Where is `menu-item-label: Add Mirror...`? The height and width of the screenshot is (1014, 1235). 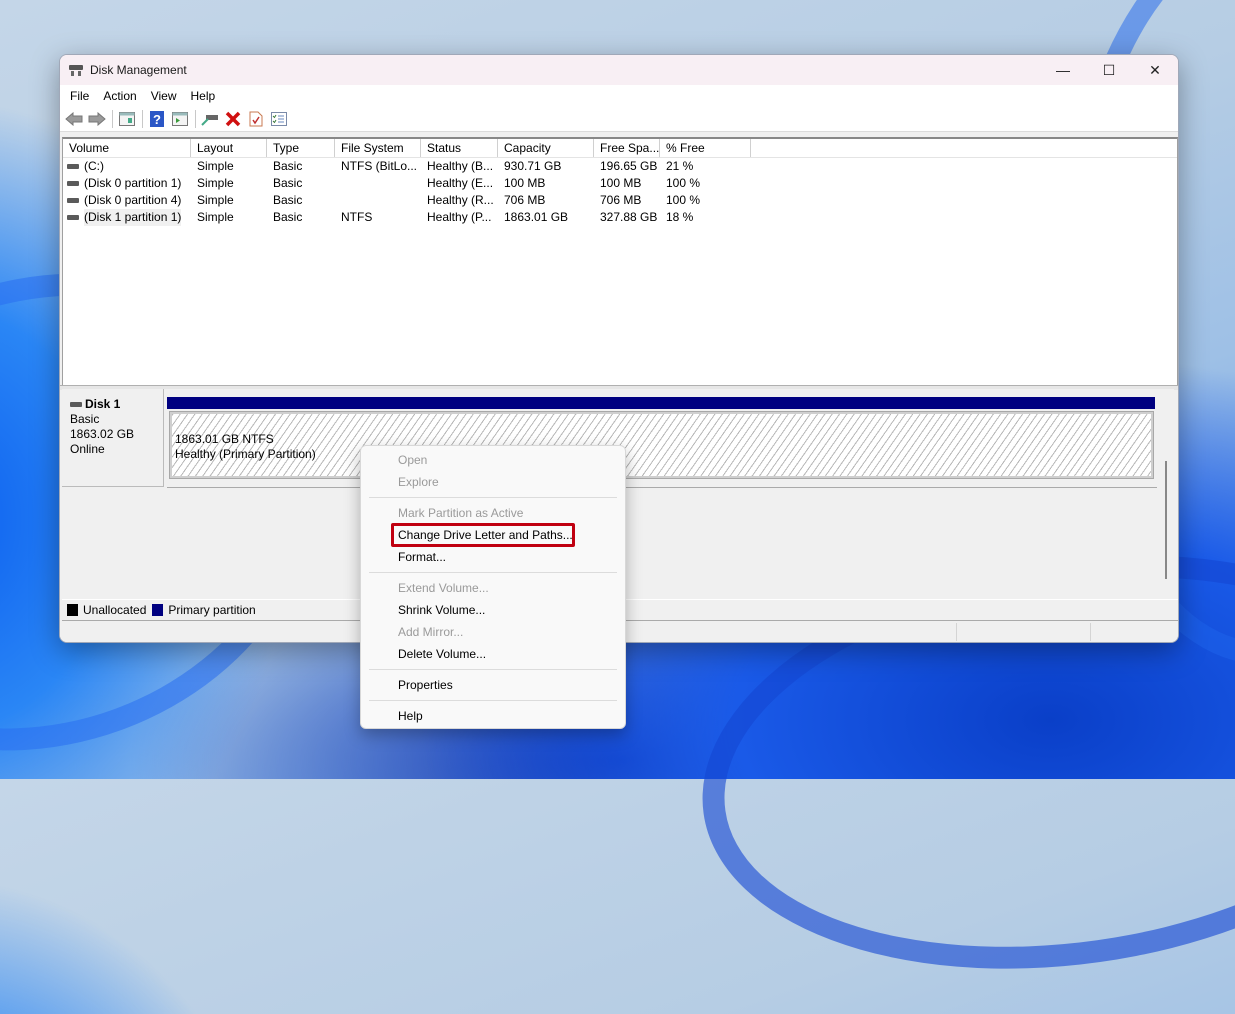
menu-item-label: Add Mirror... is located at coordinates (431, 632).